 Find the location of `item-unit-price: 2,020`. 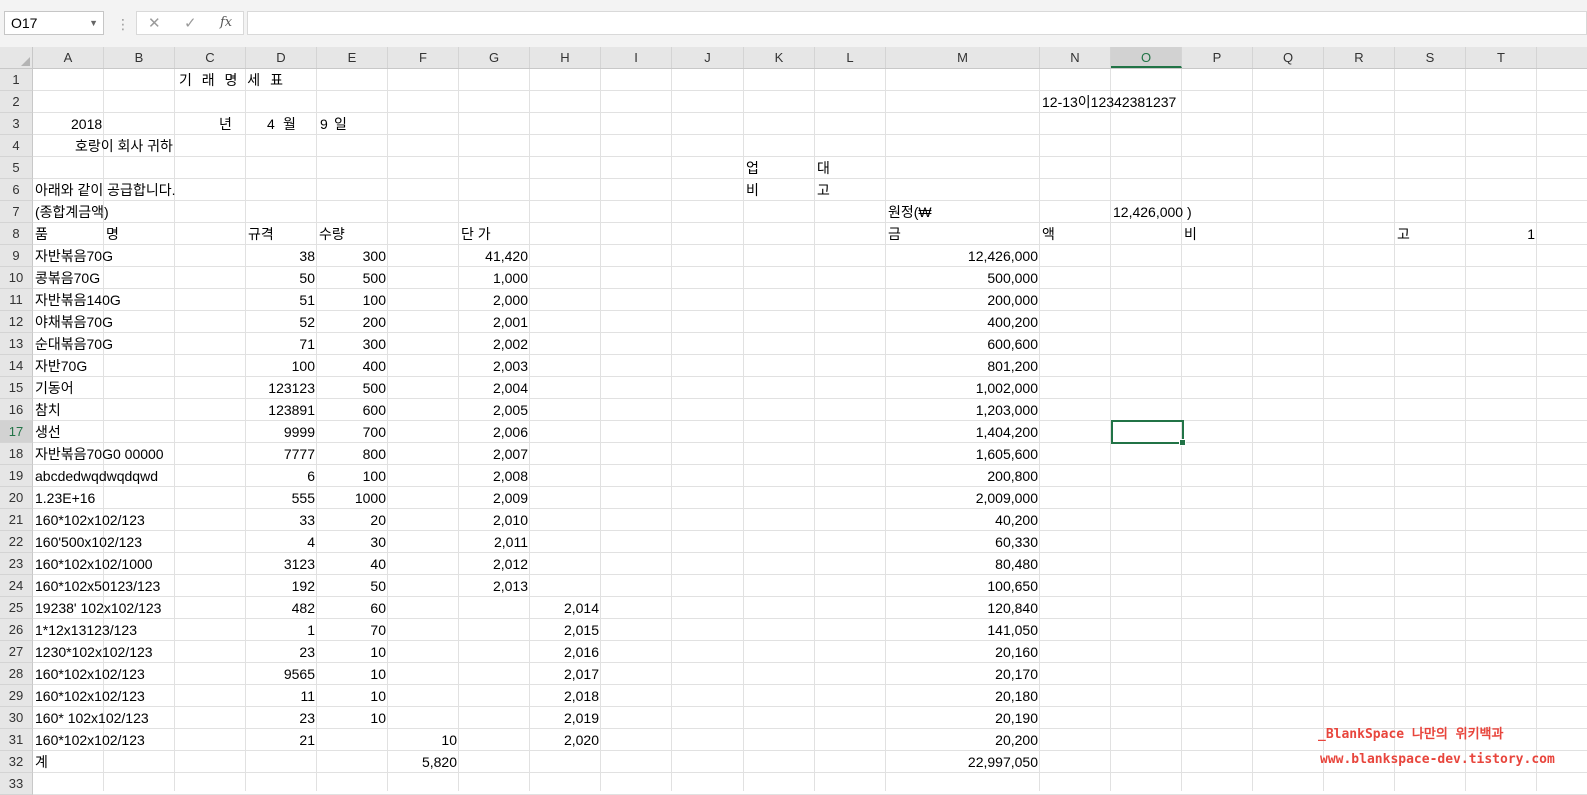

item-unit-price: 2,020 is located at coordinates (565, 740).